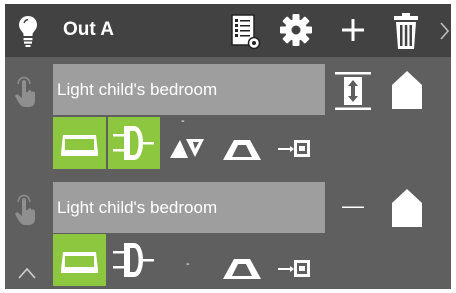 This screenshot has width=456, height=293. Describe the element at coordinates (89, 29) in the screenshot. I see `page-title: Out A` at that location.